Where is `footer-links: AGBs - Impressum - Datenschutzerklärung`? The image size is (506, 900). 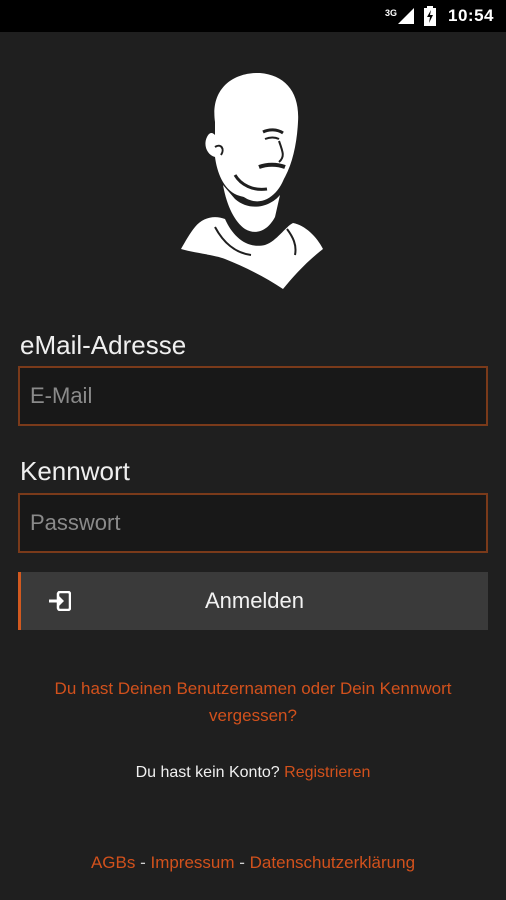
footer-links: AGBs - Impressum - Datenschutzerklärung is located at coordinates (253, 863).